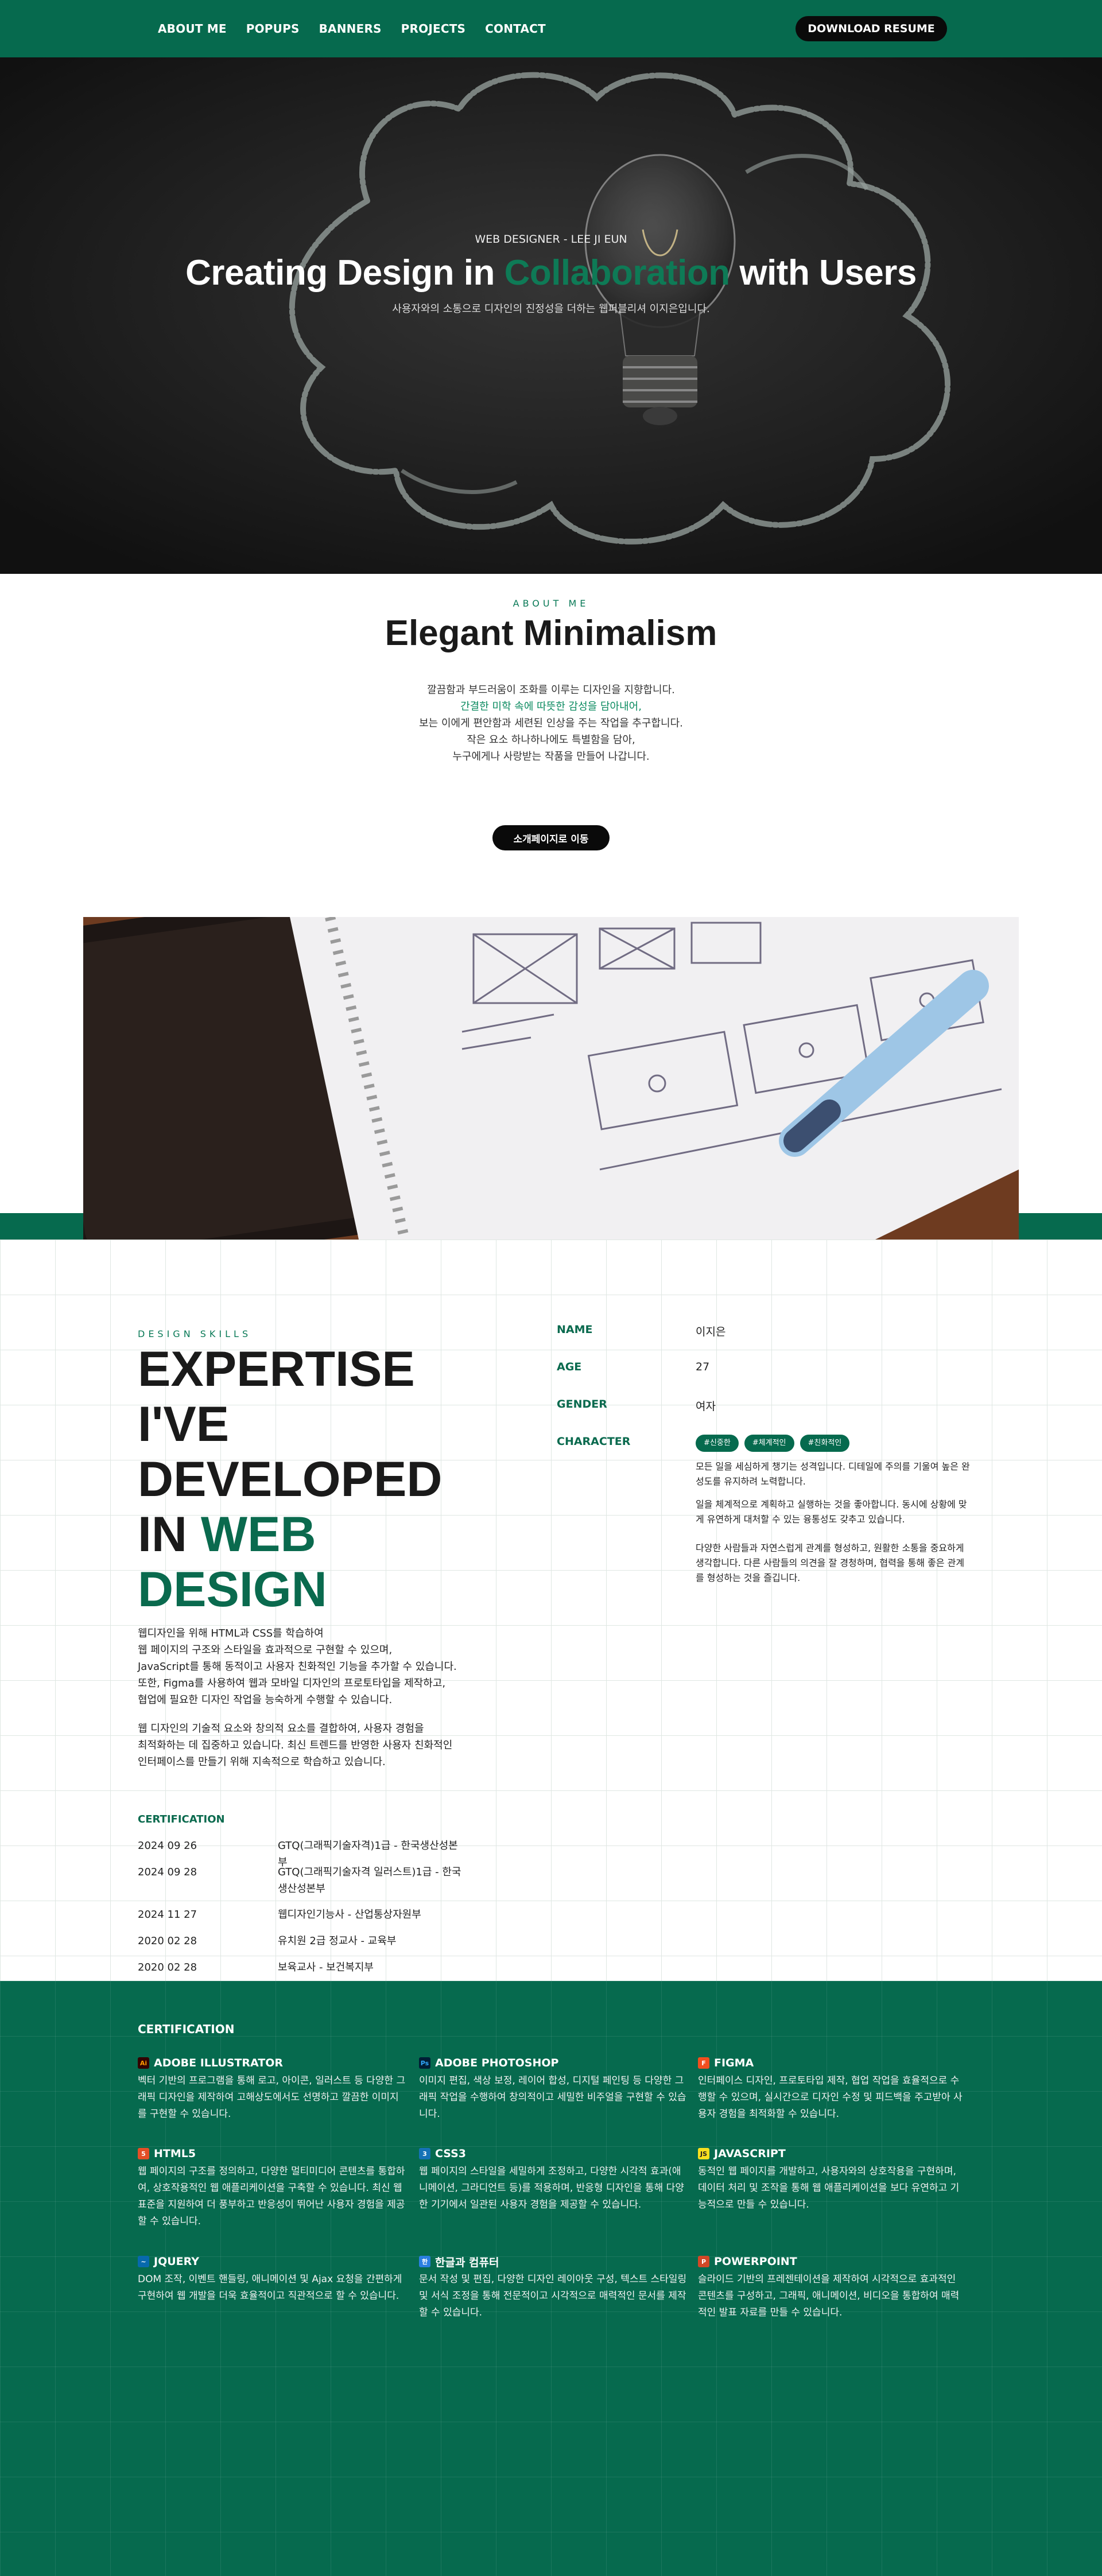 The width and height of the screenshot is (1102, 2576). What do you see at coordinates (176, 2261) in the screenshot?
I see `tool-name: JQUERY` at bounding box center [176, 2261].